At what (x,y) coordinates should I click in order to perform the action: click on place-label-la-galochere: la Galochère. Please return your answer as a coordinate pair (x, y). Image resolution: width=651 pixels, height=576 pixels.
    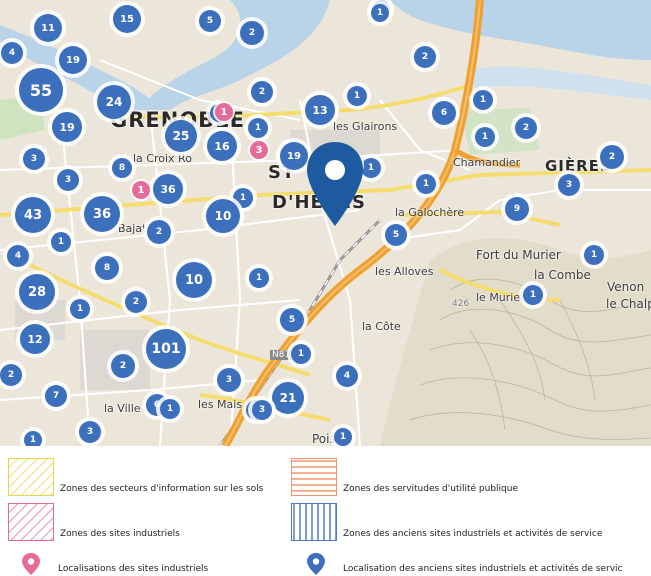
    Looking at the image, I should click on (430, 212).